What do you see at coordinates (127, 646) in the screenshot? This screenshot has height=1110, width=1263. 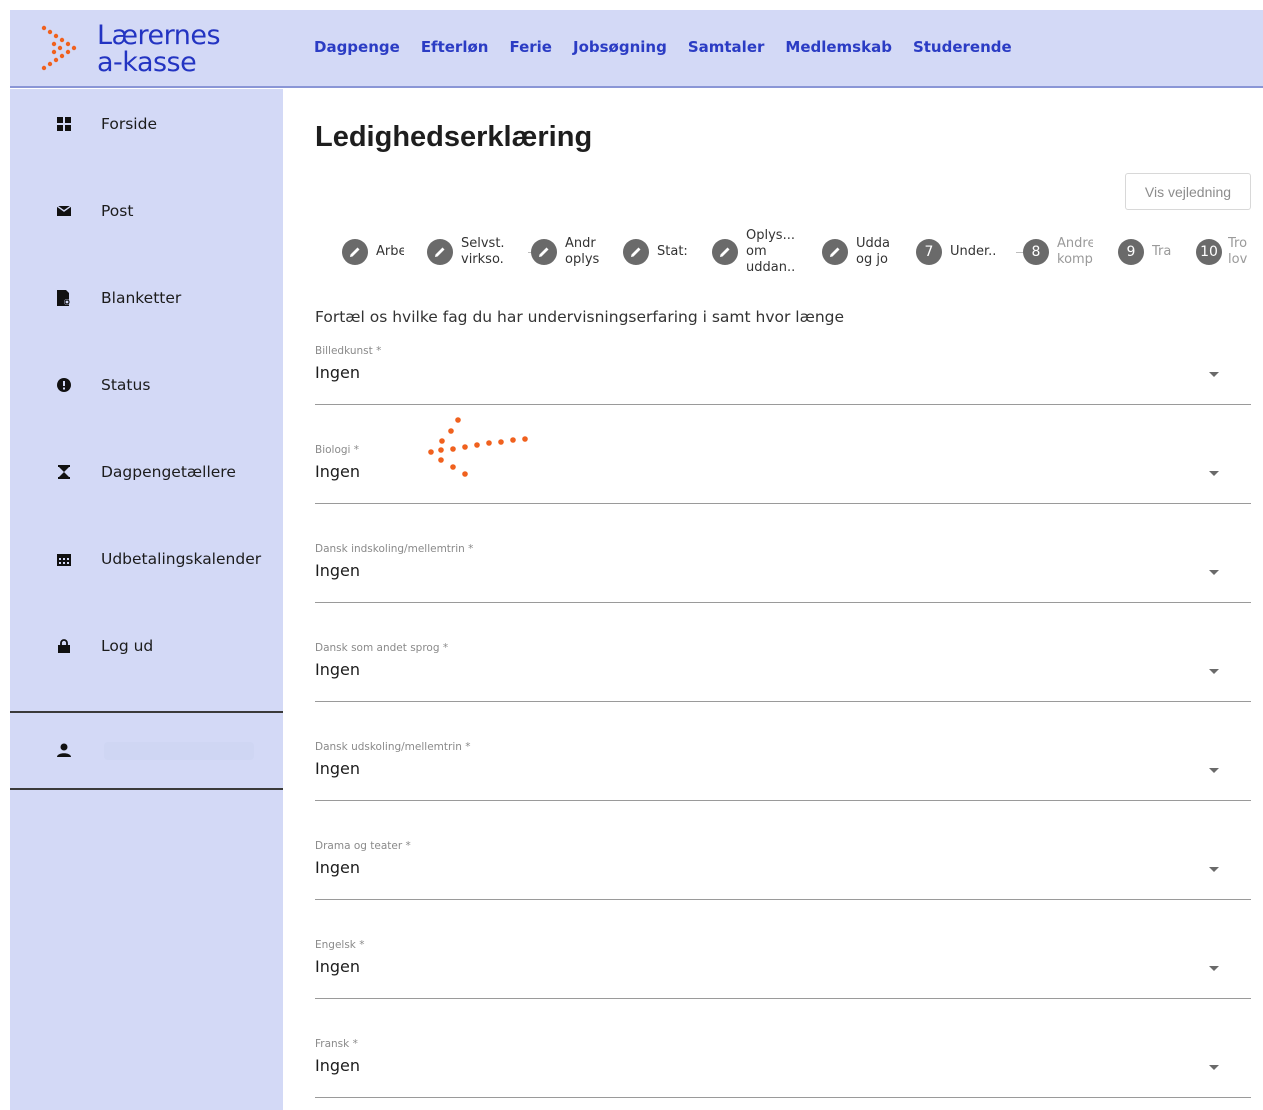 I see `sidebar-item-label: Log ud` at bounding box center [127, 646].